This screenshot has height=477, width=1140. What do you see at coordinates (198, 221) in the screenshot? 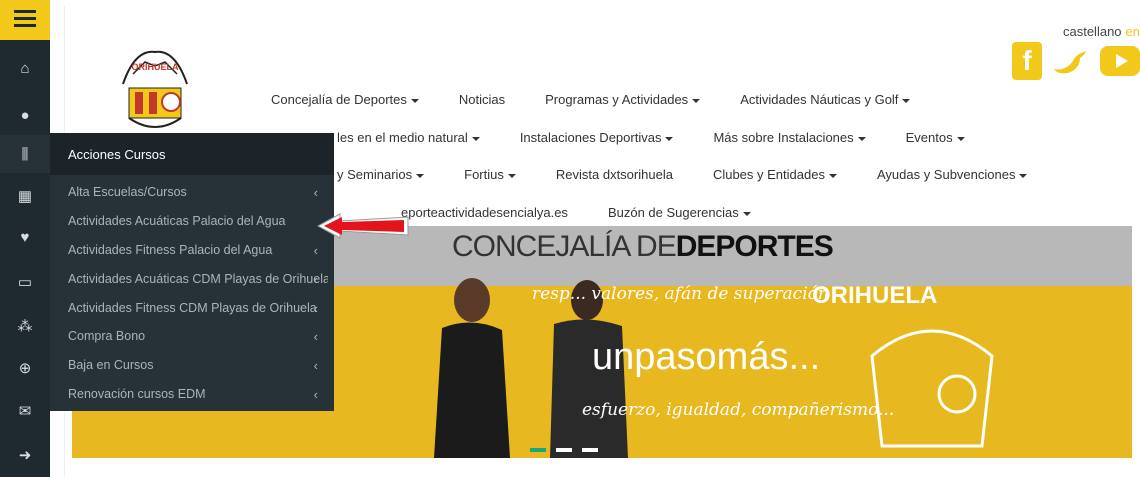
I see `submenu-item-acuaticas-palacio: Actividades Acuáticas Palacio del Agua` at bounding box center [198, 221].